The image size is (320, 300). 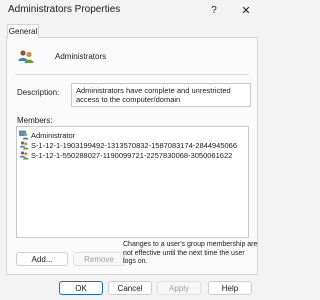 What do you see at coordinates (23, 31) in the screenshot?
I see `tab-general: General` at bounding box center [23, 31].